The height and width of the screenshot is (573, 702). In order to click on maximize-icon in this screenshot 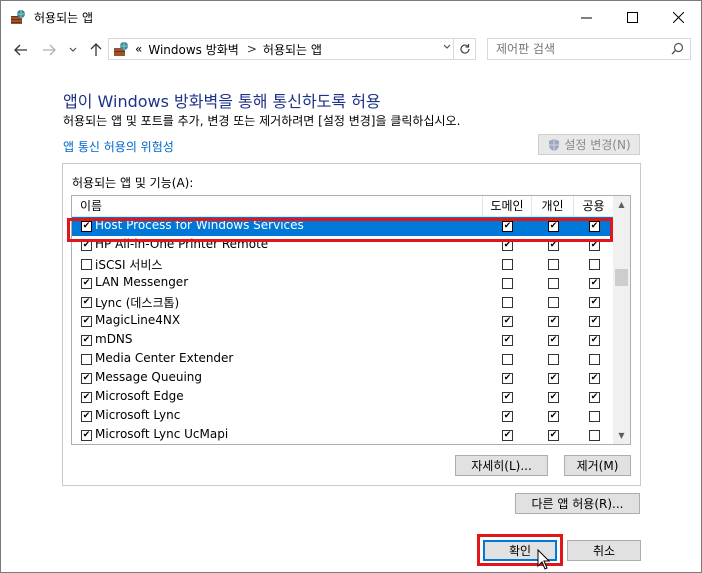, I will do `click(632, 17)`.